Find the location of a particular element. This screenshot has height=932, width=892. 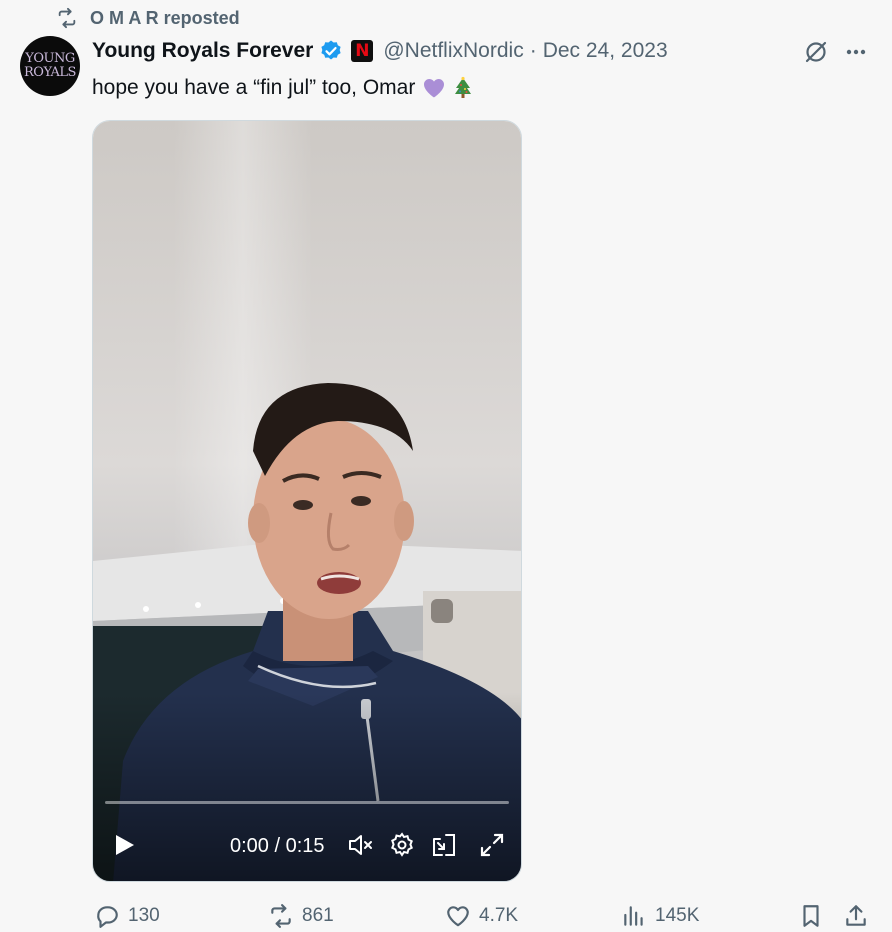

bookmark-button is located at coordinates (811, 916).